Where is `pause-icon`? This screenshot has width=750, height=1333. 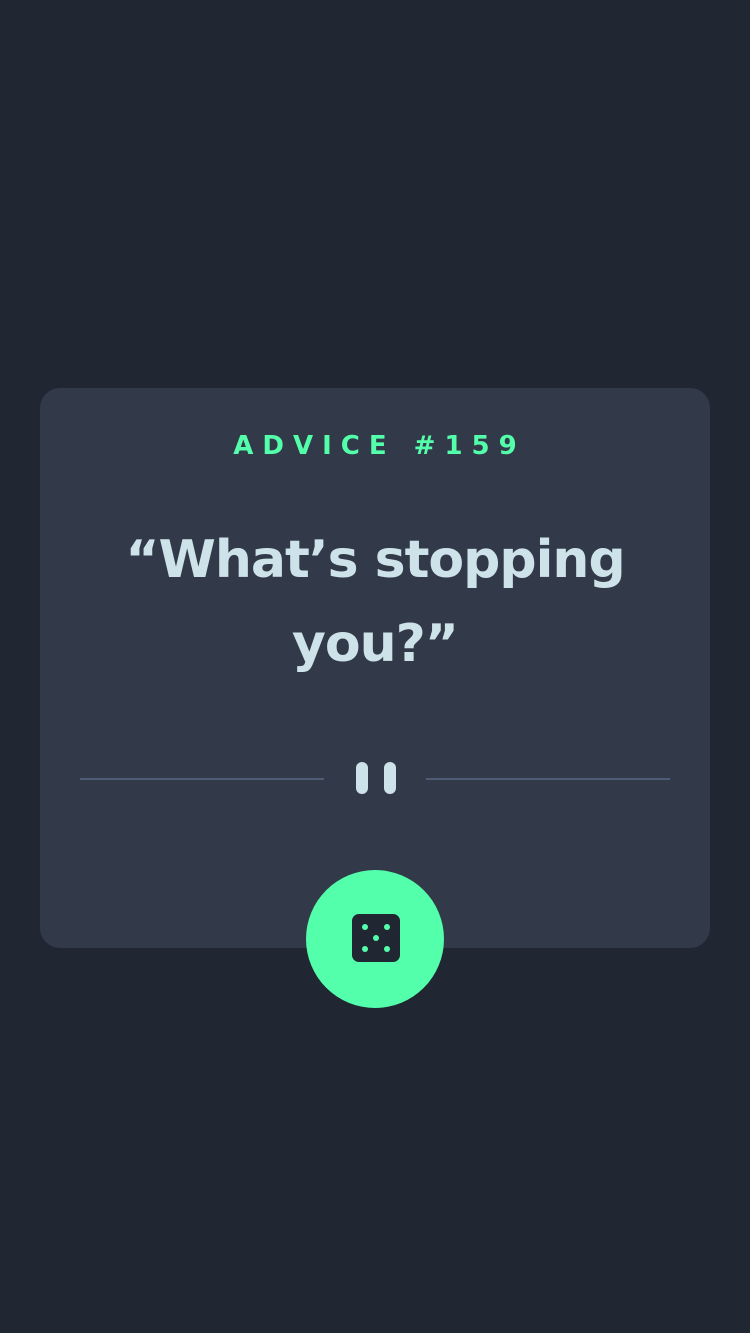
pause-icon is located at coordinates (376, 778).